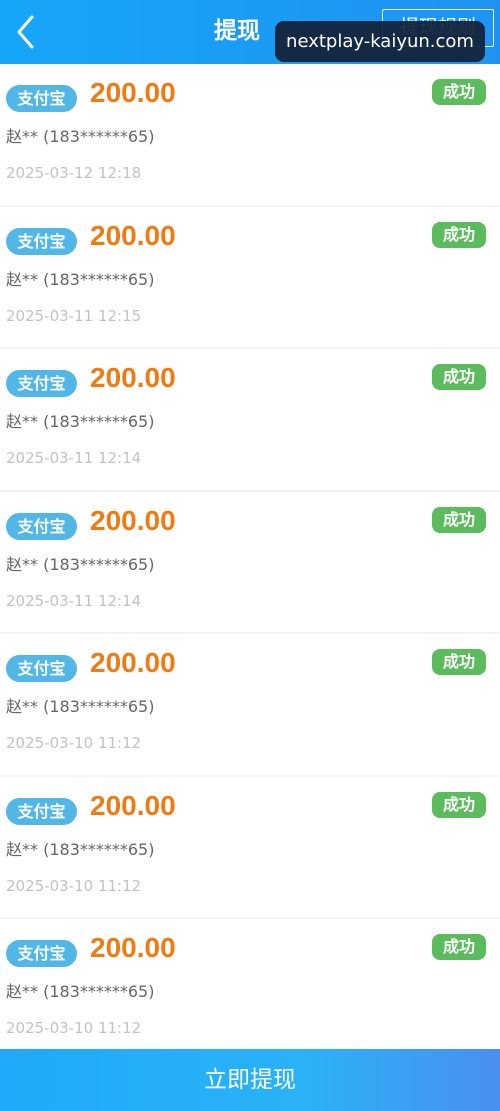 This screenshot has width=500, height=1111. I want to click on record-time: 2025-03-12 12:18, so click(74, 173).